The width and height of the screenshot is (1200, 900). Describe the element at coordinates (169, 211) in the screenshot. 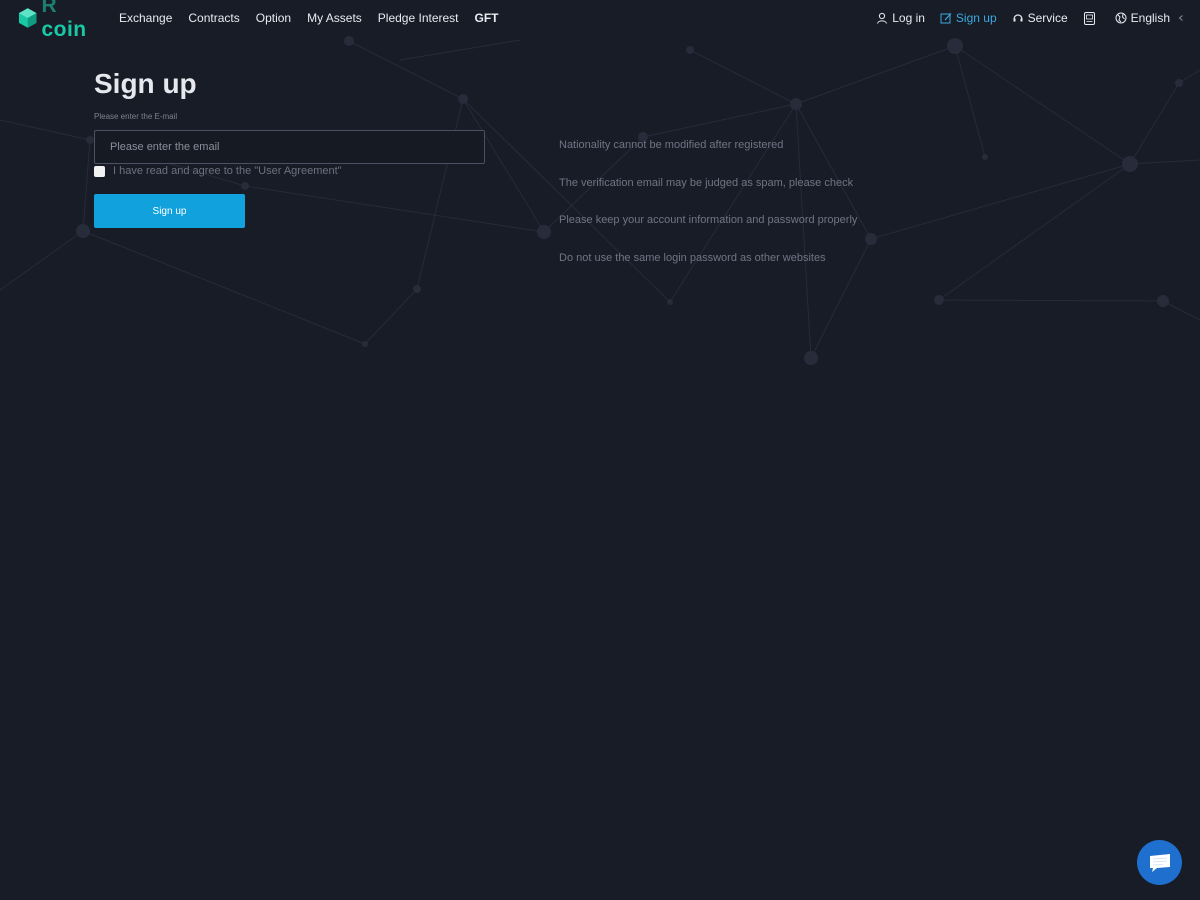

I see `signup-button: Sign up` at that location.